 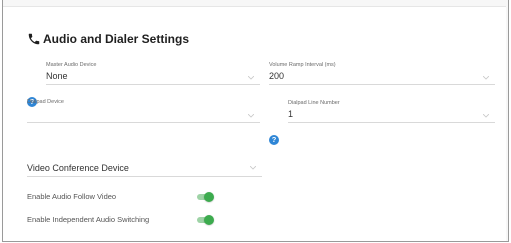 I want to click on volume-ramp-interval-value: 200, so click(x=277, y=76).